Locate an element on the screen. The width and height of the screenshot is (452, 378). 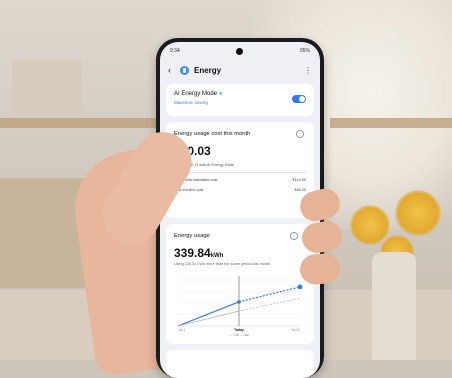
status-bar: 9:34 95% is located at coordinates (240, 51).